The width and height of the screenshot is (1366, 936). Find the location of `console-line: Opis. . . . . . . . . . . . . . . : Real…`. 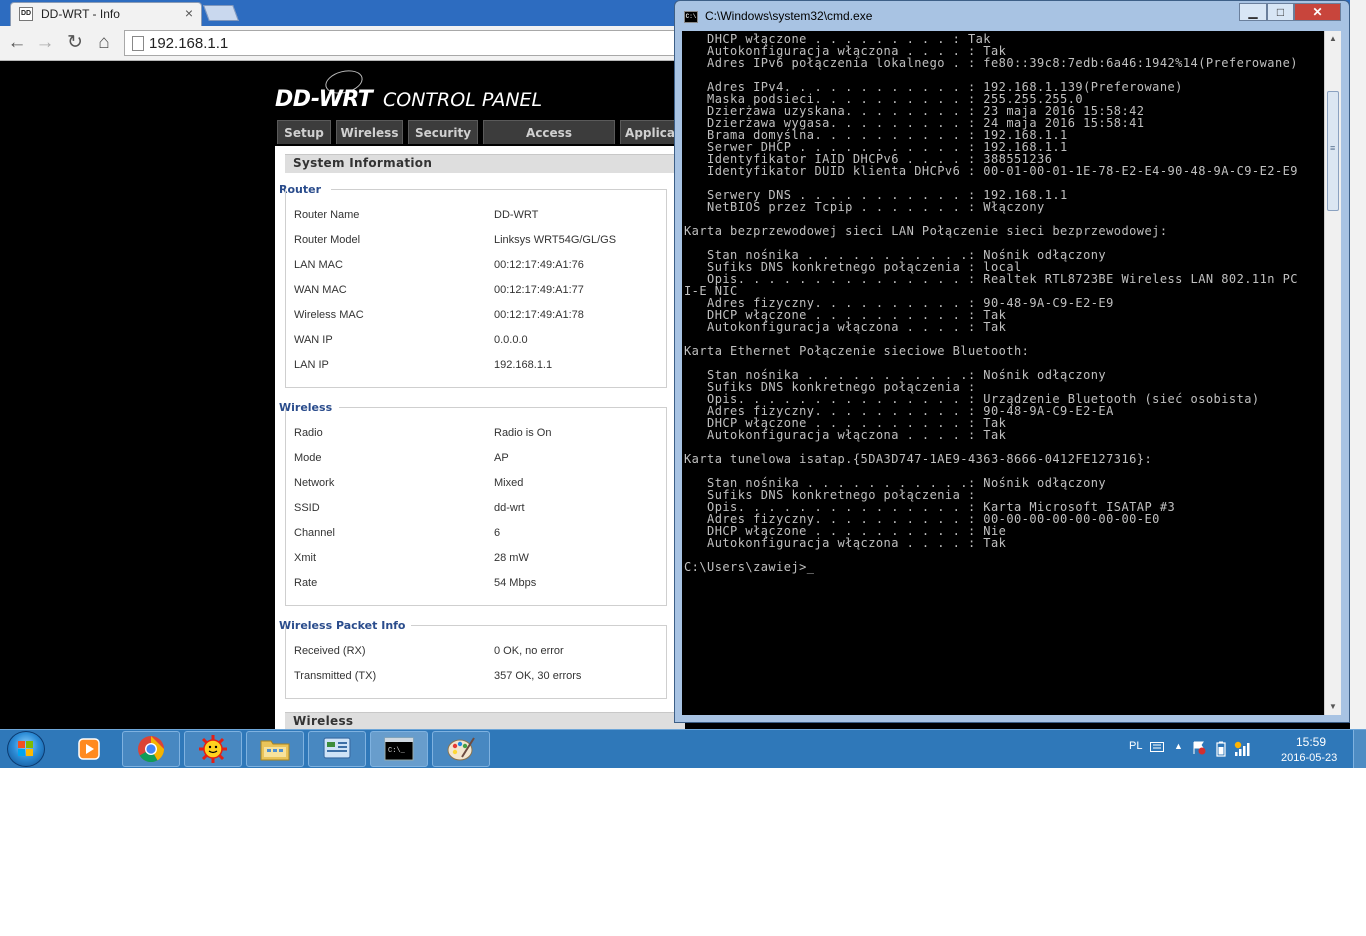

console-line: Opis. . . . . . . . . . . . . . . : Real… is located at coordinates (991, 279).